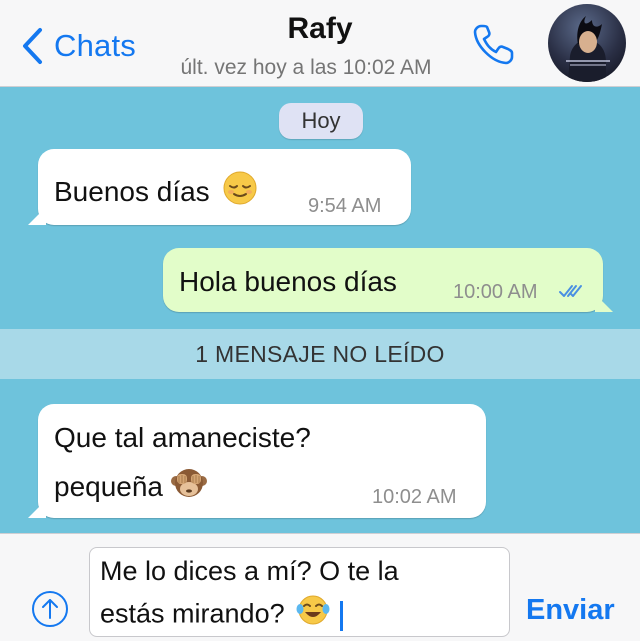 This screenshot has width=640, height=641. What do you see at coordinates (240, 191) in the screenshot?
I see `relieved-face-emoji` at bounding box center [240, 191].